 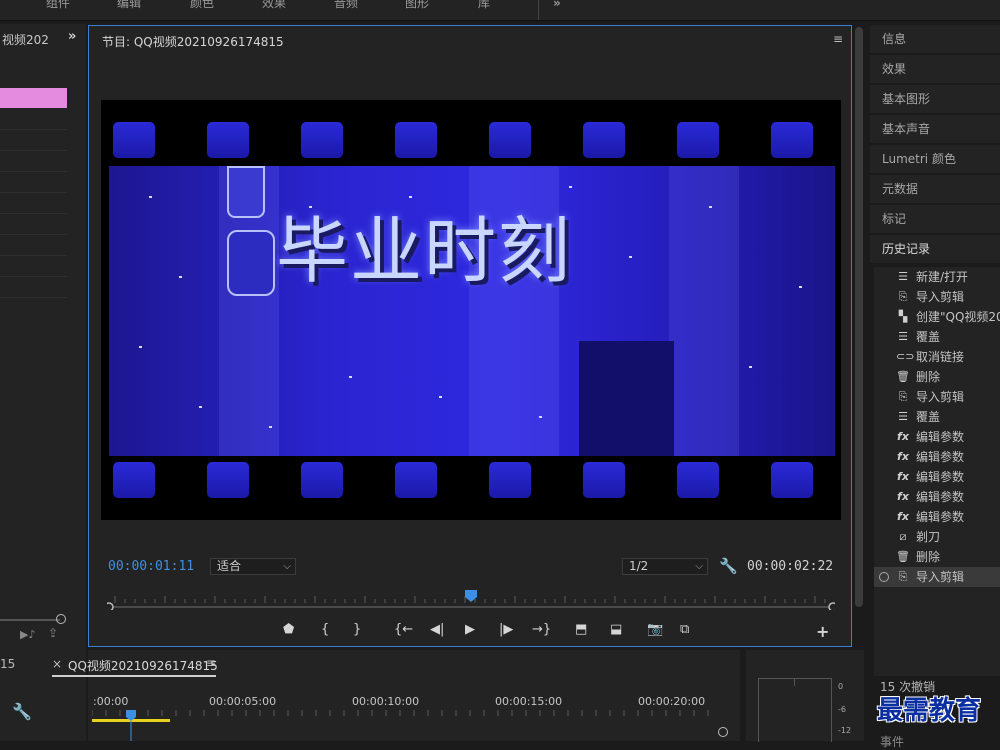 I want to click on playback-ruler, so click(x=471, y=600).